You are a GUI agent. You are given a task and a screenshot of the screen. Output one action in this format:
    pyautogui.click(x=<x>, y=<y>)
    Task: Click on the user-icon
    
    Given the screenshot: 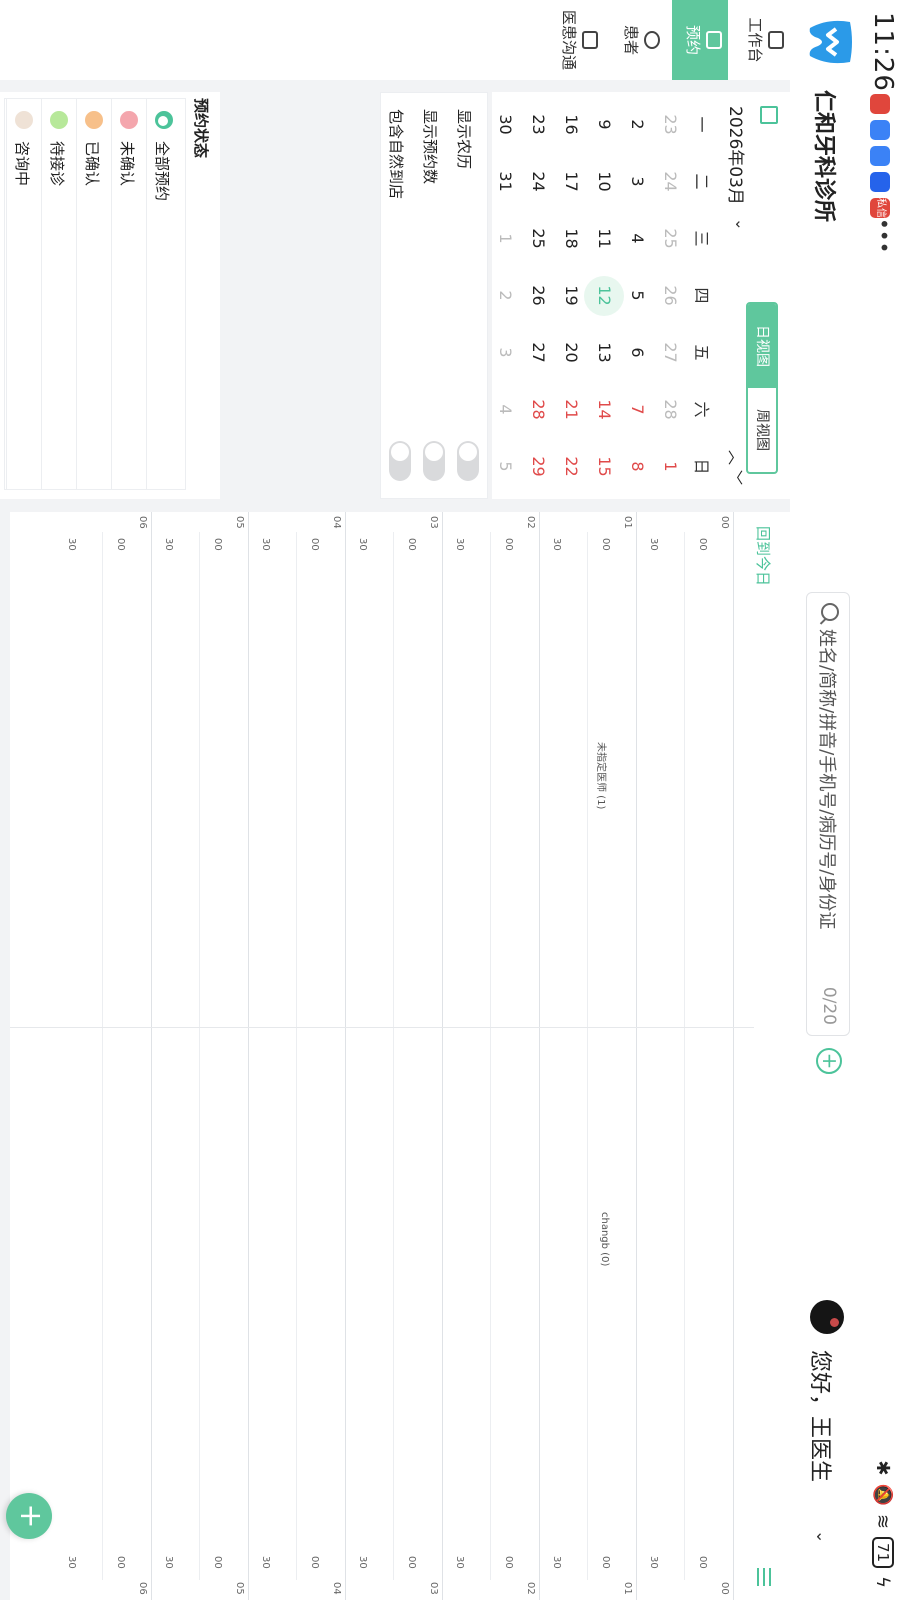 What is the action you would take?
    pyautogui.click(x=652, y=40)
    